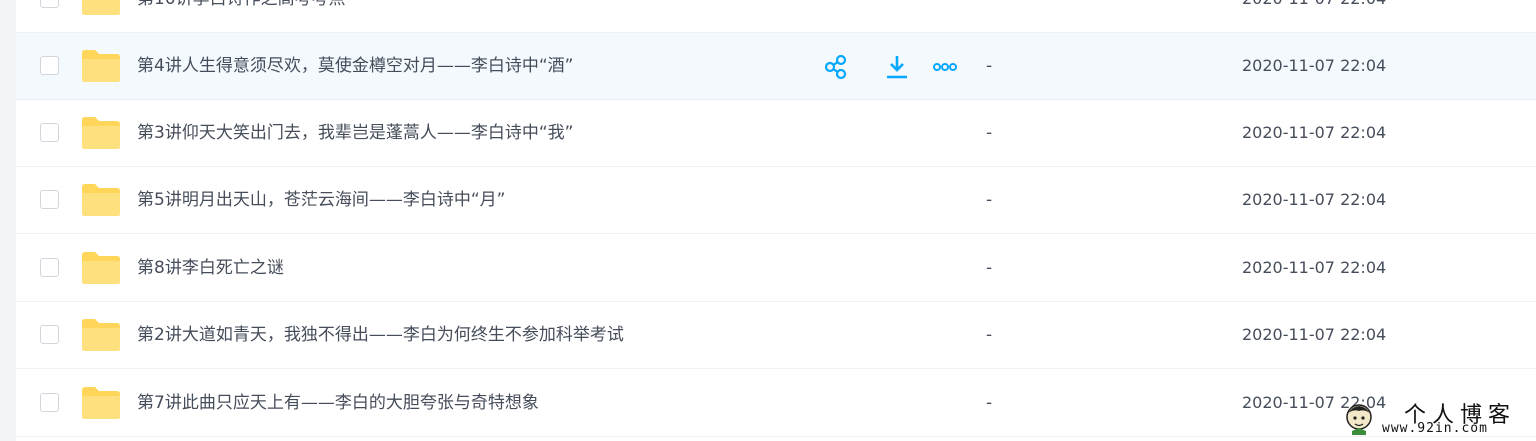 This screenshot has height=441, width=1536. Describe the element at coordinates (321, 200) in the screenshot. I see `file-name: 第5讲明月出天山，苍茫云海间——李白诗中“月”` at that location.